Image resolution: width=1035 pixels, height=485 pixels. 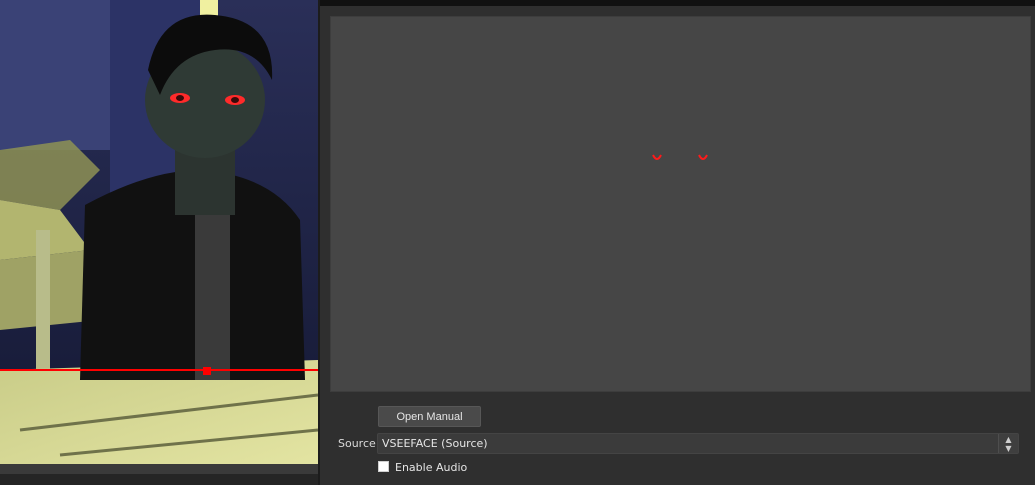 What do you see at coordinates (429, 416) in the screenshot?
I see `open-manual-button: Open Manual` at bounding box center [429, 416].